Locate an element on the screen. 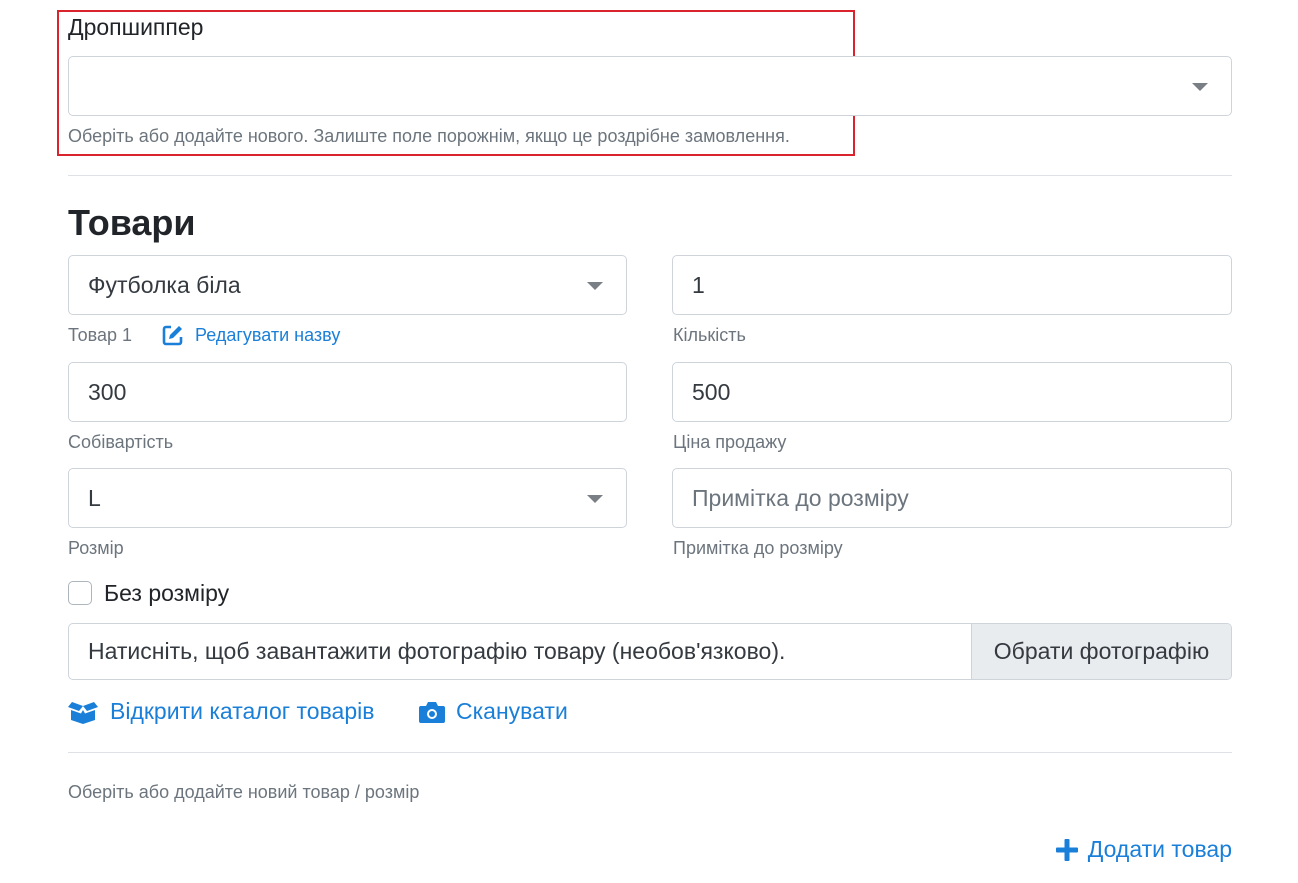 The width and height of the screenshot is (1298, 883). box-open-icon is located at coordinates (83, 712).